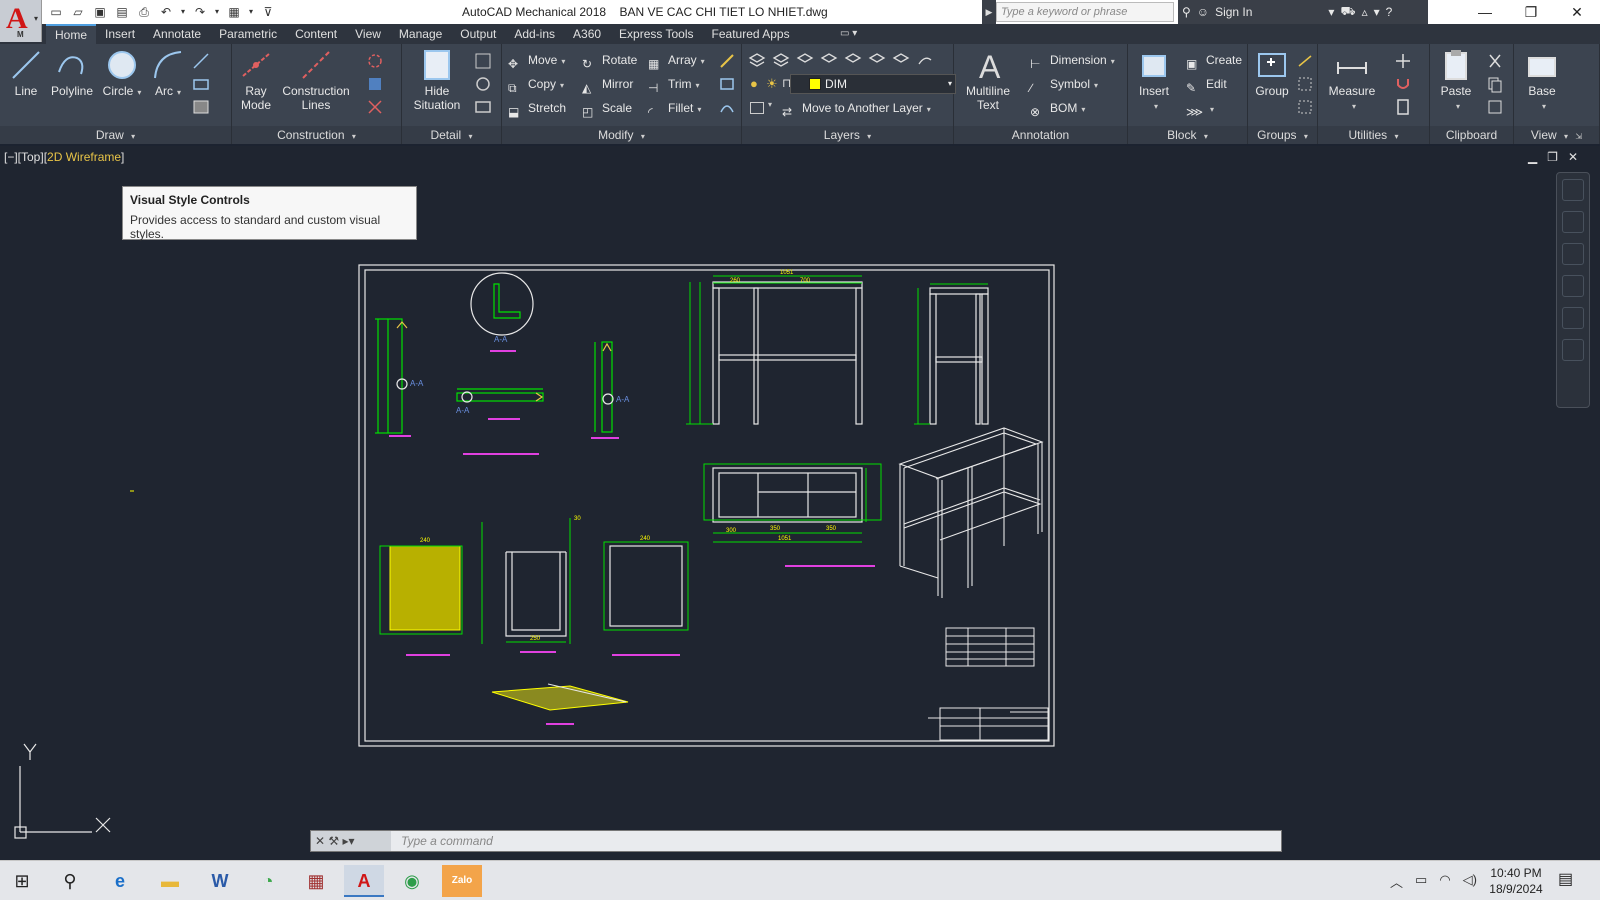  I want to click on command-input: Type a command, so click(447, 841).